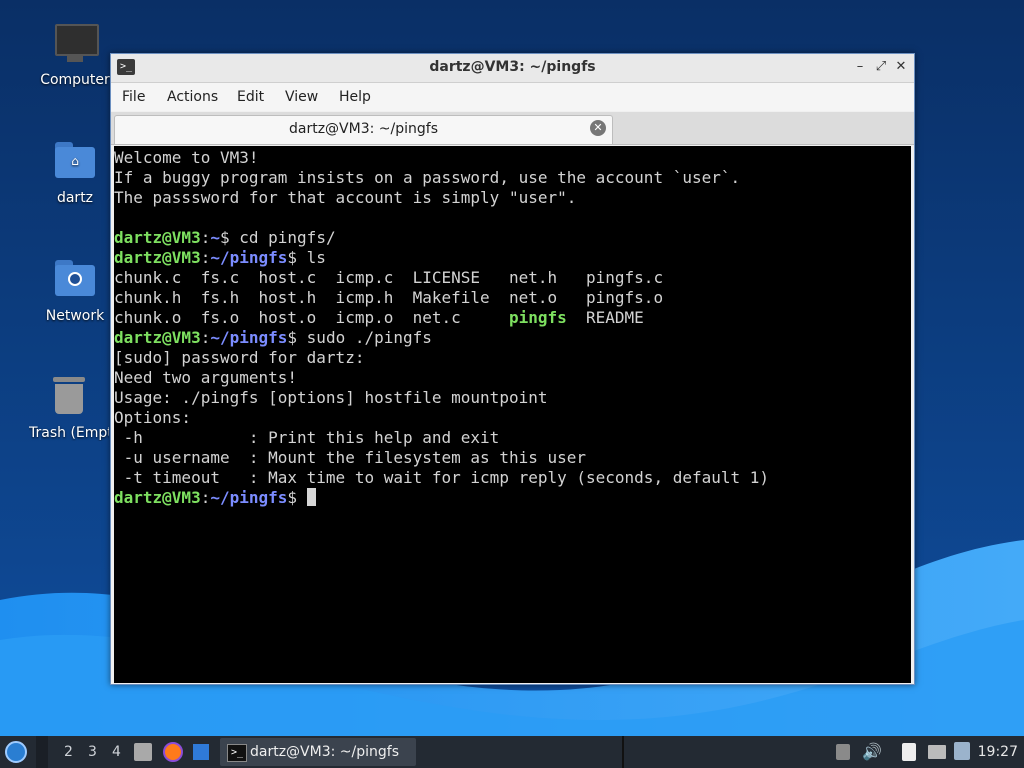 Image resolution: width=1024 pixels, height=768 pixels. I want to click on terminal-line: dartz@VM3:~/pingfs$, so click(512, 498).